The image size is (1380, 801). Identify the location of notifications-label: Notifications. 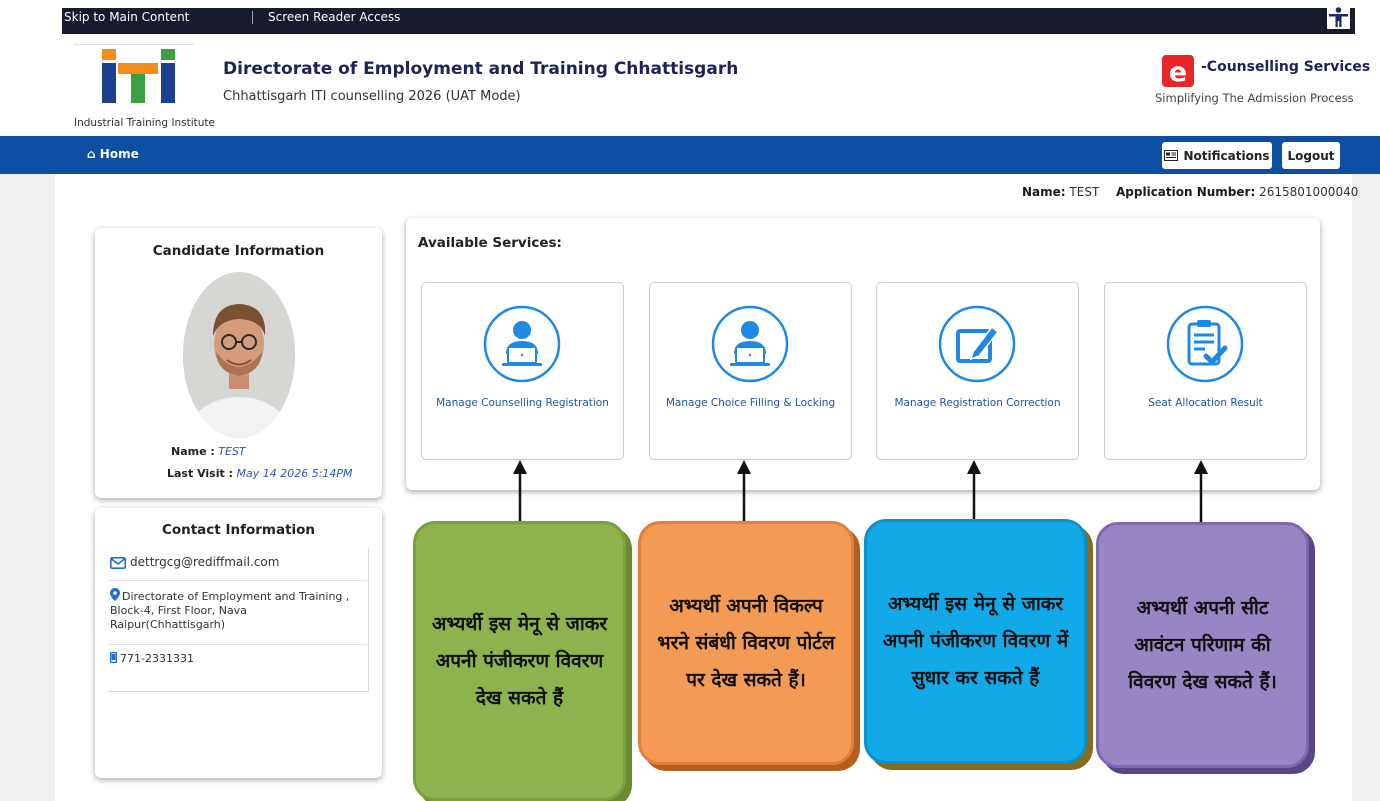
(1226, 155).